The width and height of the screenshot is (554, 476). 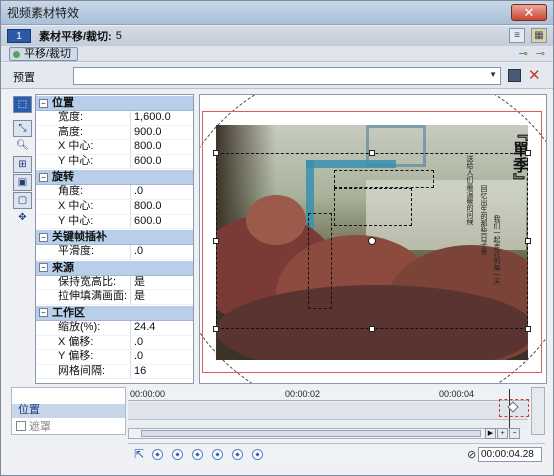 What do you see at coordinates (75, 37) in the screenshot?
I see `header-label: 素材平移/裁切:` at bounding box center [75, 37].